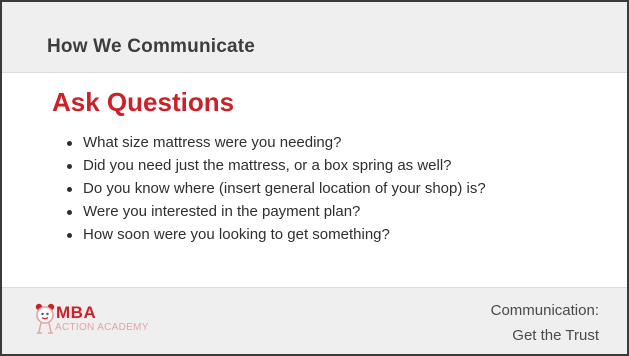 The height and width of the screenshot is (356, 629). I want to click on footer-caption: Communication: Get the Trust, so click(545, 323).